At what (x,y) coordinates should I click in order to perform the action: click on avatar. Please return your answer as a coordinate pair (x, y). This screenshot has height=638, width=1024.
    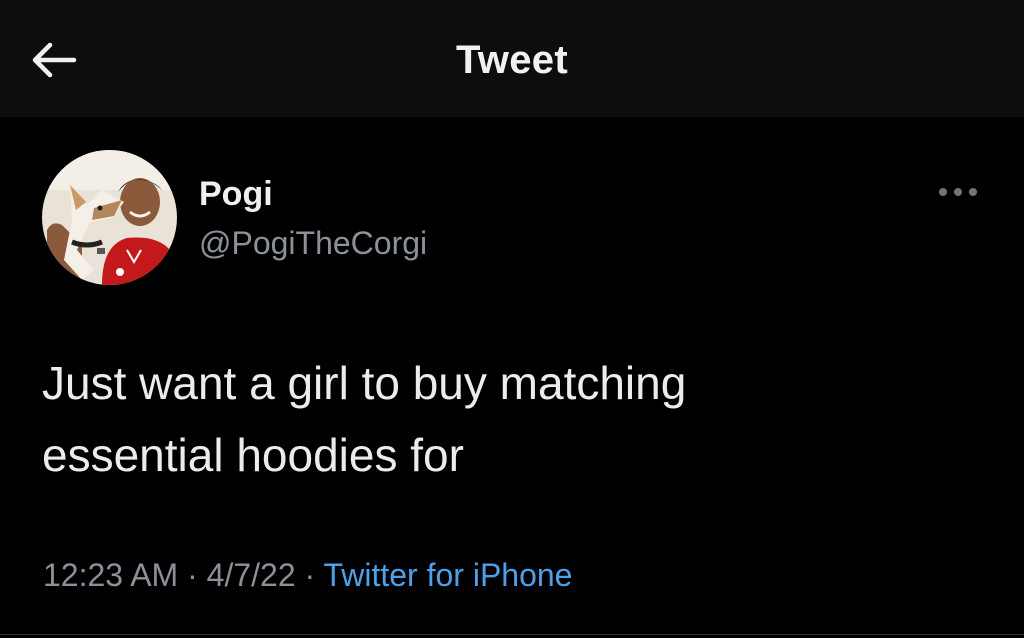
    Looking at the image, I should click on (109, 217).